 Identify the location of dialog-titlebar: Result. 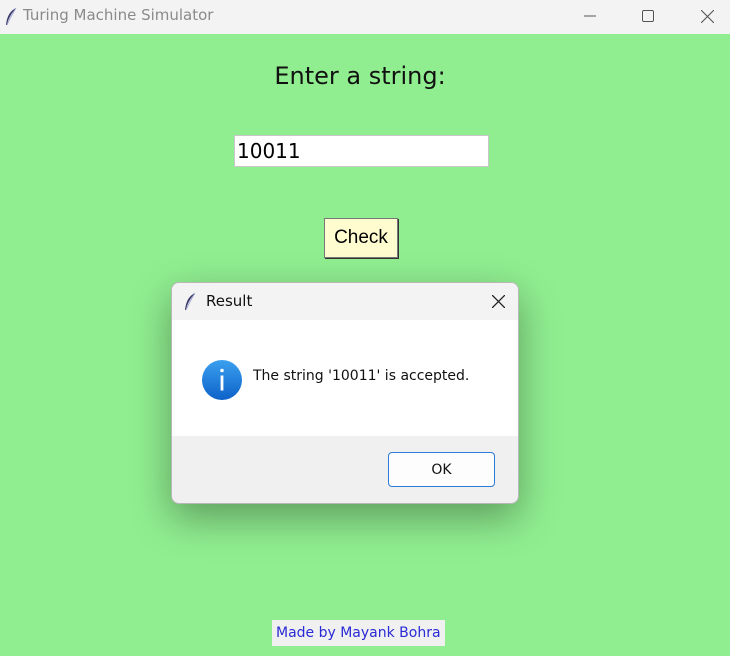
(345, 301).